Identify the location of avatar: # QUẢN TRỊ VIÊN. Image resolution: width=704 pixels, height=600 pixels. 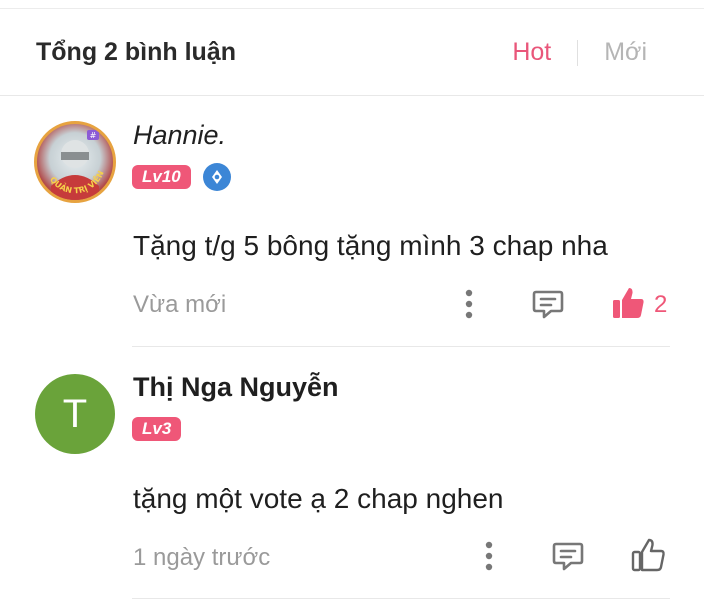
(75, 162).